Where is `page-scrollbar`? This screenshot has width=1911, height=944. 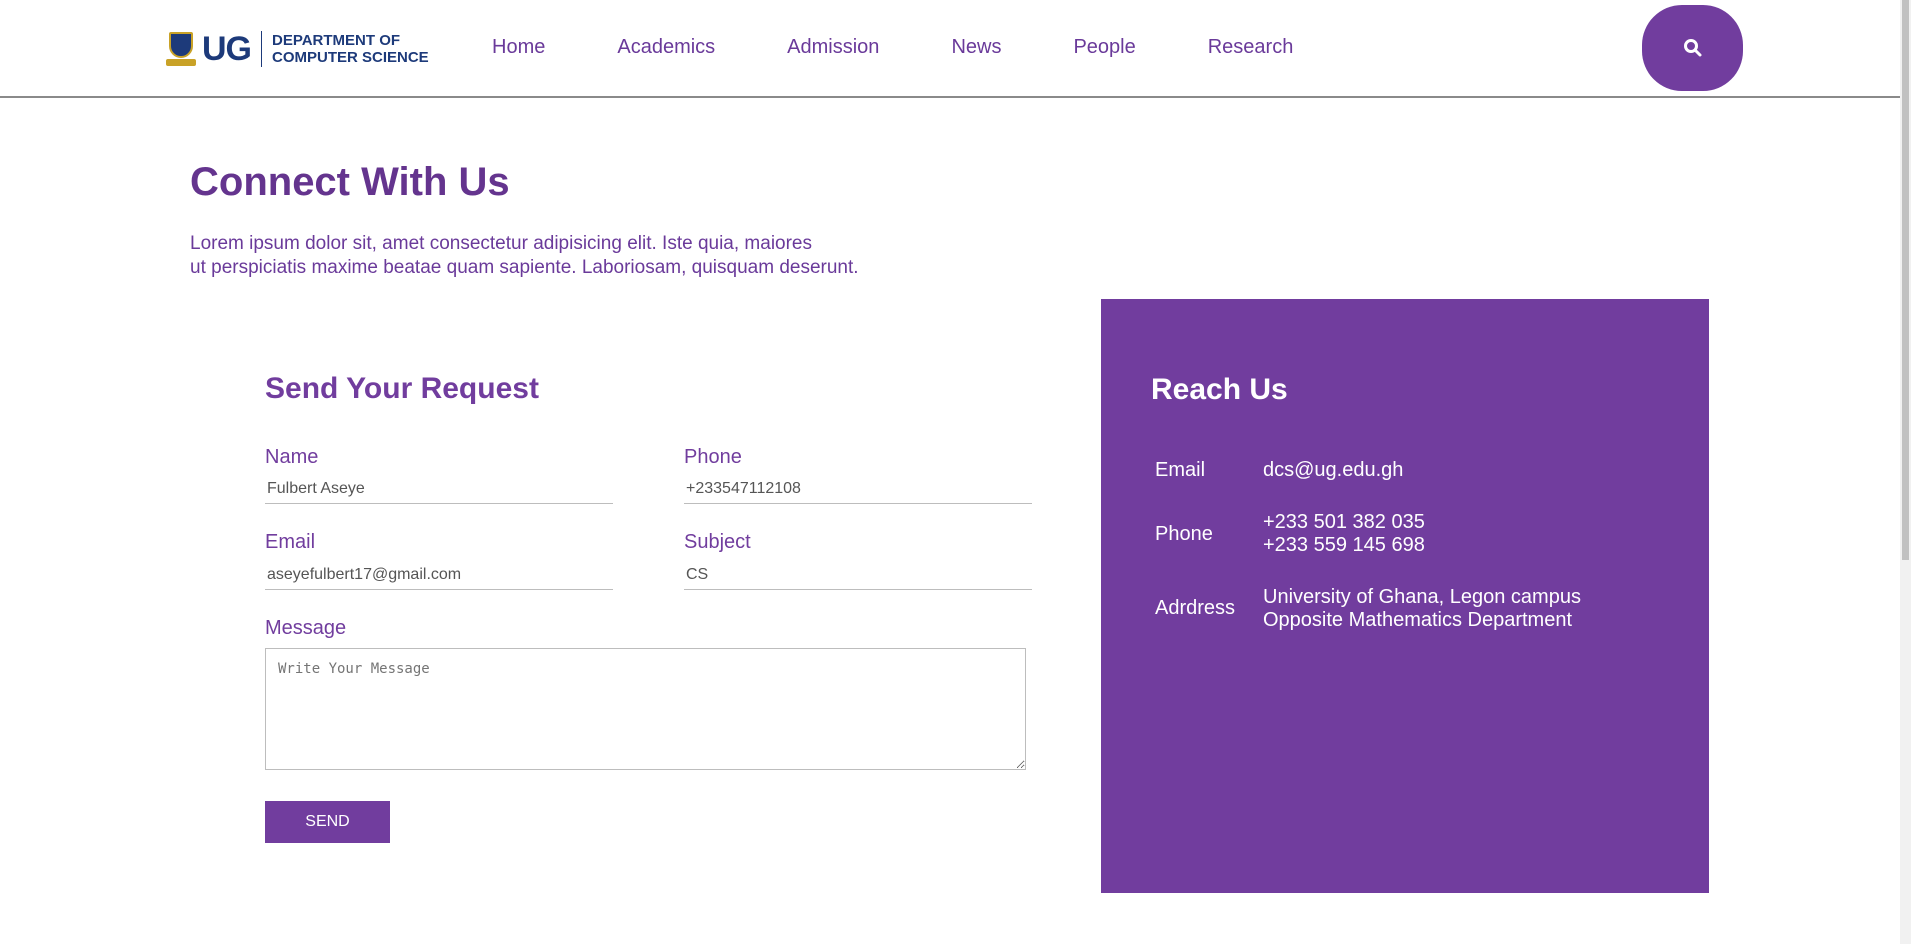
page-scrollbar is located at coordinates (1905, 472).